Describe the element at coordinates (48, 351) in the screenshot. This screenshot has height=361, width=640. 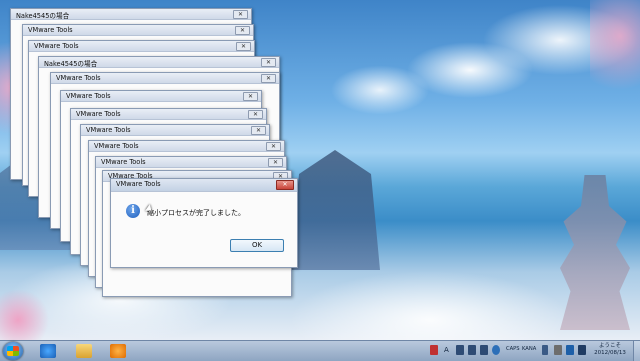
I see `internet-explorer-icon` at that location.